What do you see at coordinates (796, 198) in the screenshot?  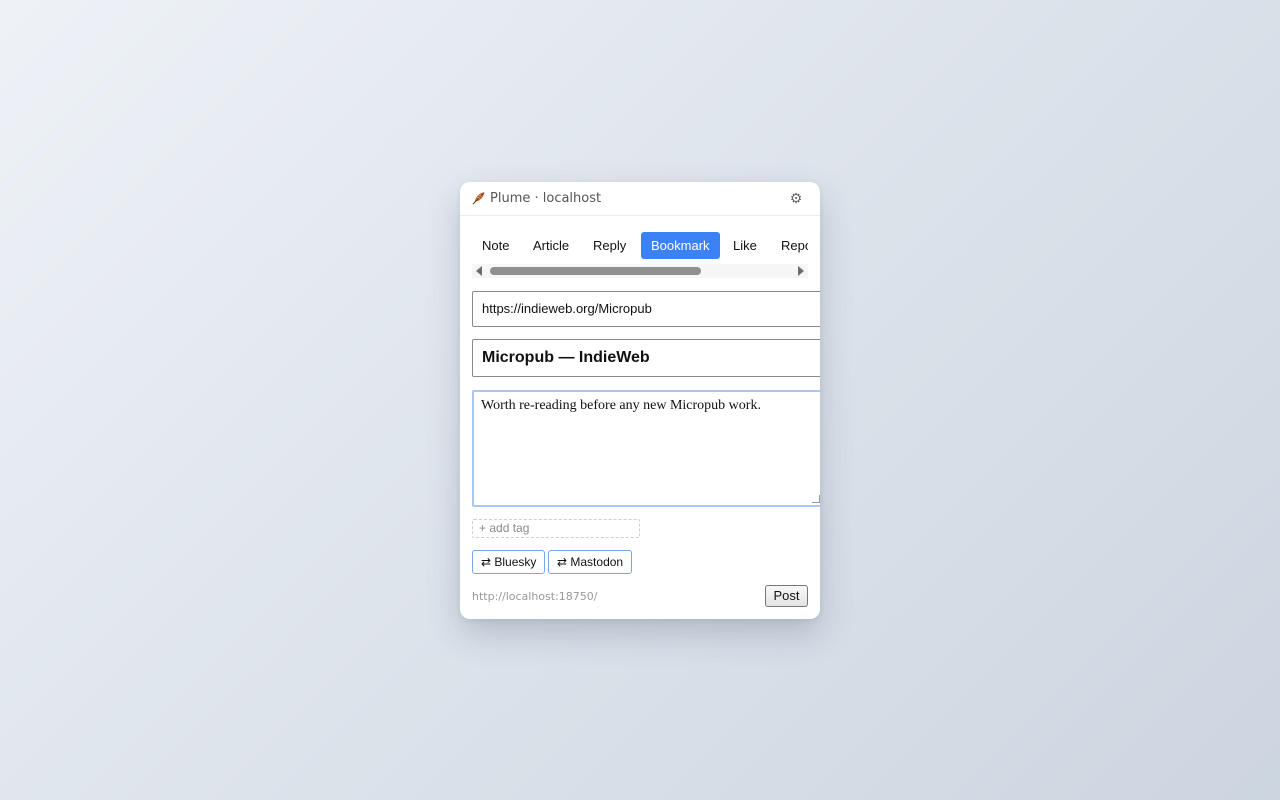 I see `gear-icon: ⚙` at bounding box center [796, 198].